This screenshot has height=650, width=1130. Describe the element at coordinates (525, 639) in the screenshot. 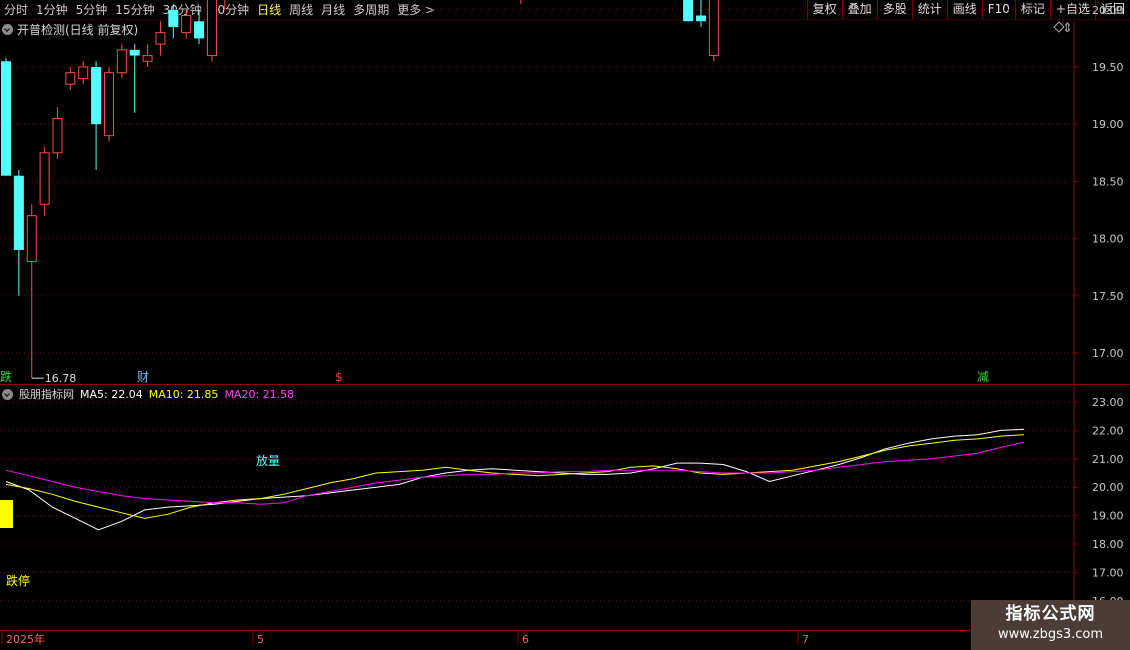

I see `x-axis-label-2: 6` at that location.